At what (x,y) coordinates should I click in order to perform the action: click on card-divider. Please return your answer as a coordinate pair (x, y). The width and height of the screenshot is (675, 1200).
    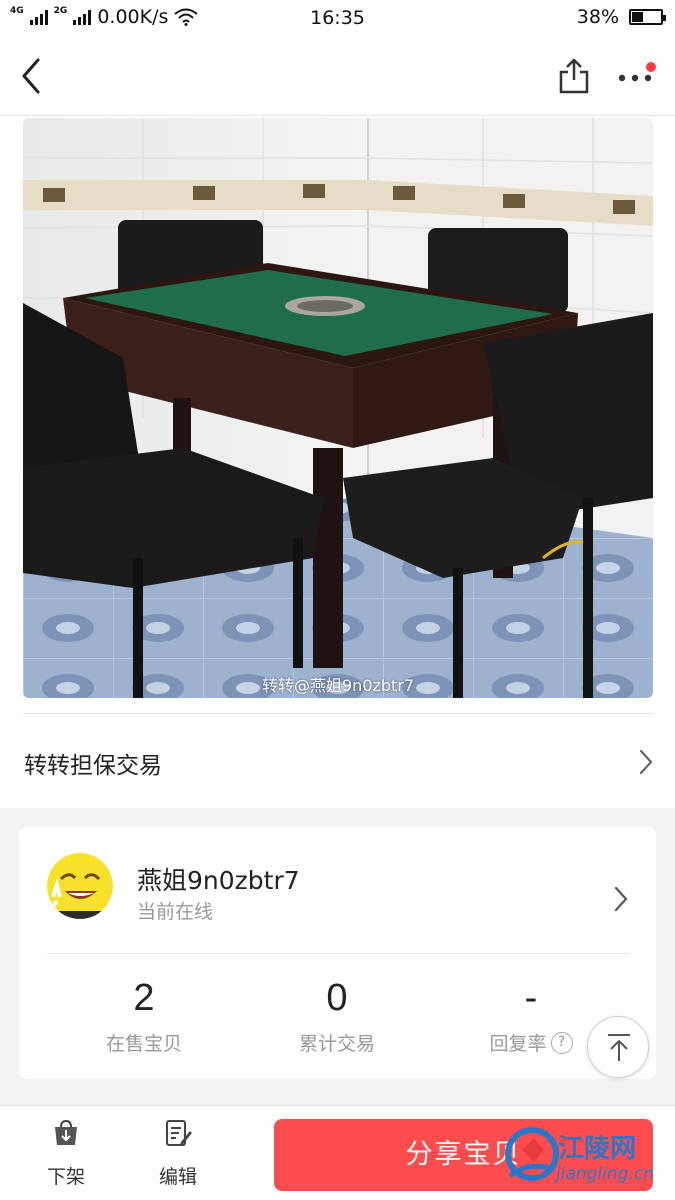
    Looking at the image, I should click on (338, 953).